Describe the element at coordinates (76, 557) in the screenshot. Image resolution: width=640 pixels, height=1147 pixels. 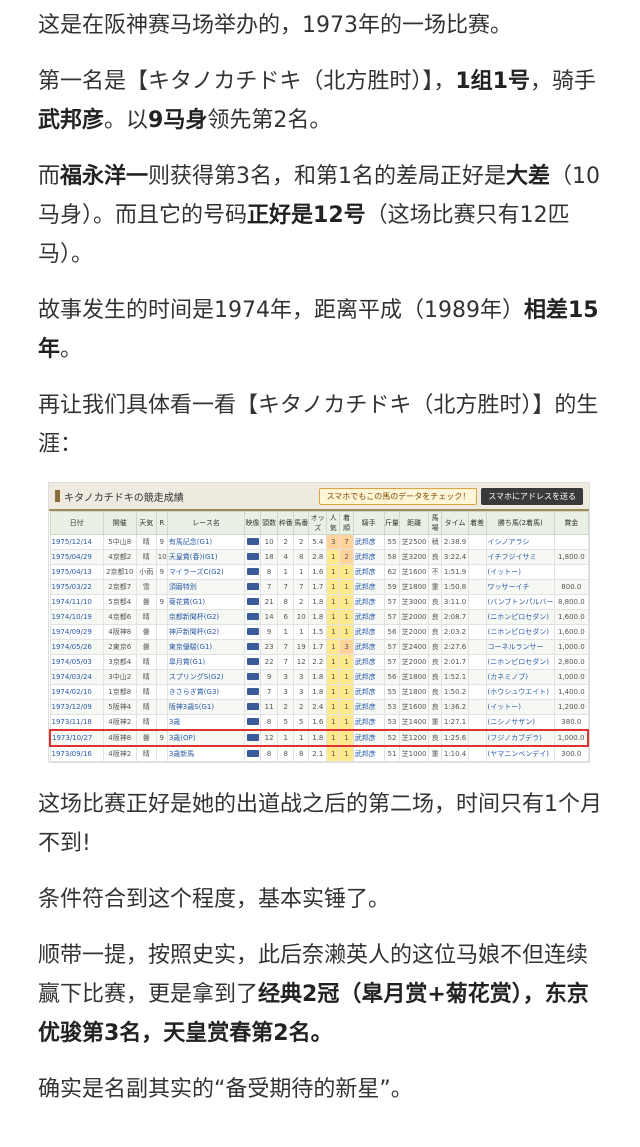
I see `table-cell: 1975/04/29` at that location.